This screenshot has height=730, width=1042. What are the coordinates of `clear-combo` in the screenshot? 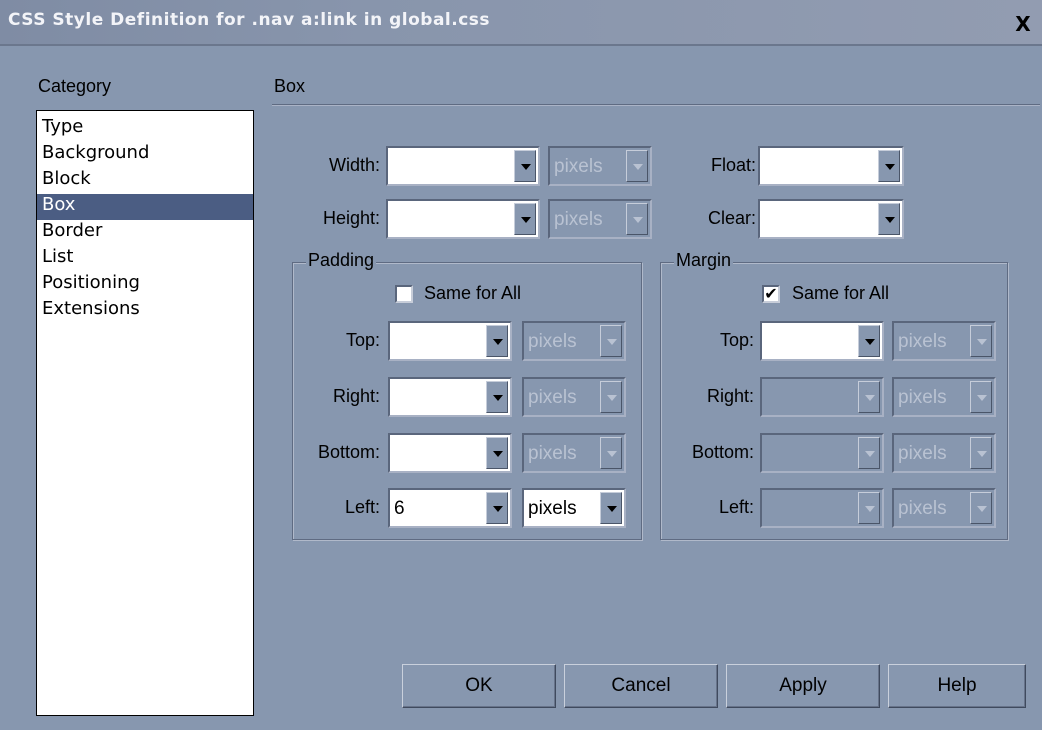 It's located at (831, 219).